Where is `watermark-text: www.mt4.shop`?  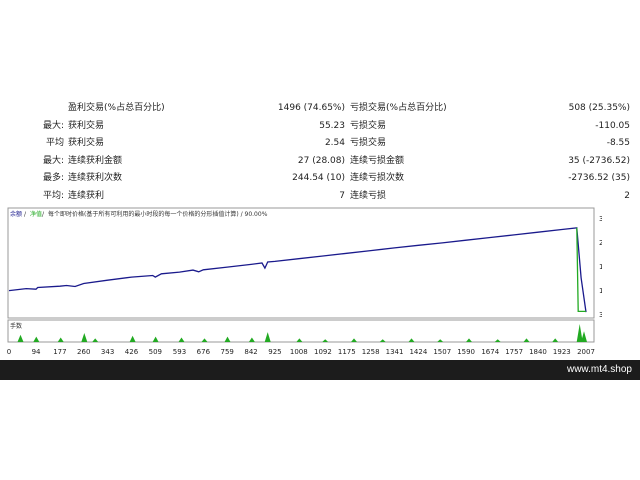 watermark-text: www.mt4.shop is located at coordinates (599, 369).